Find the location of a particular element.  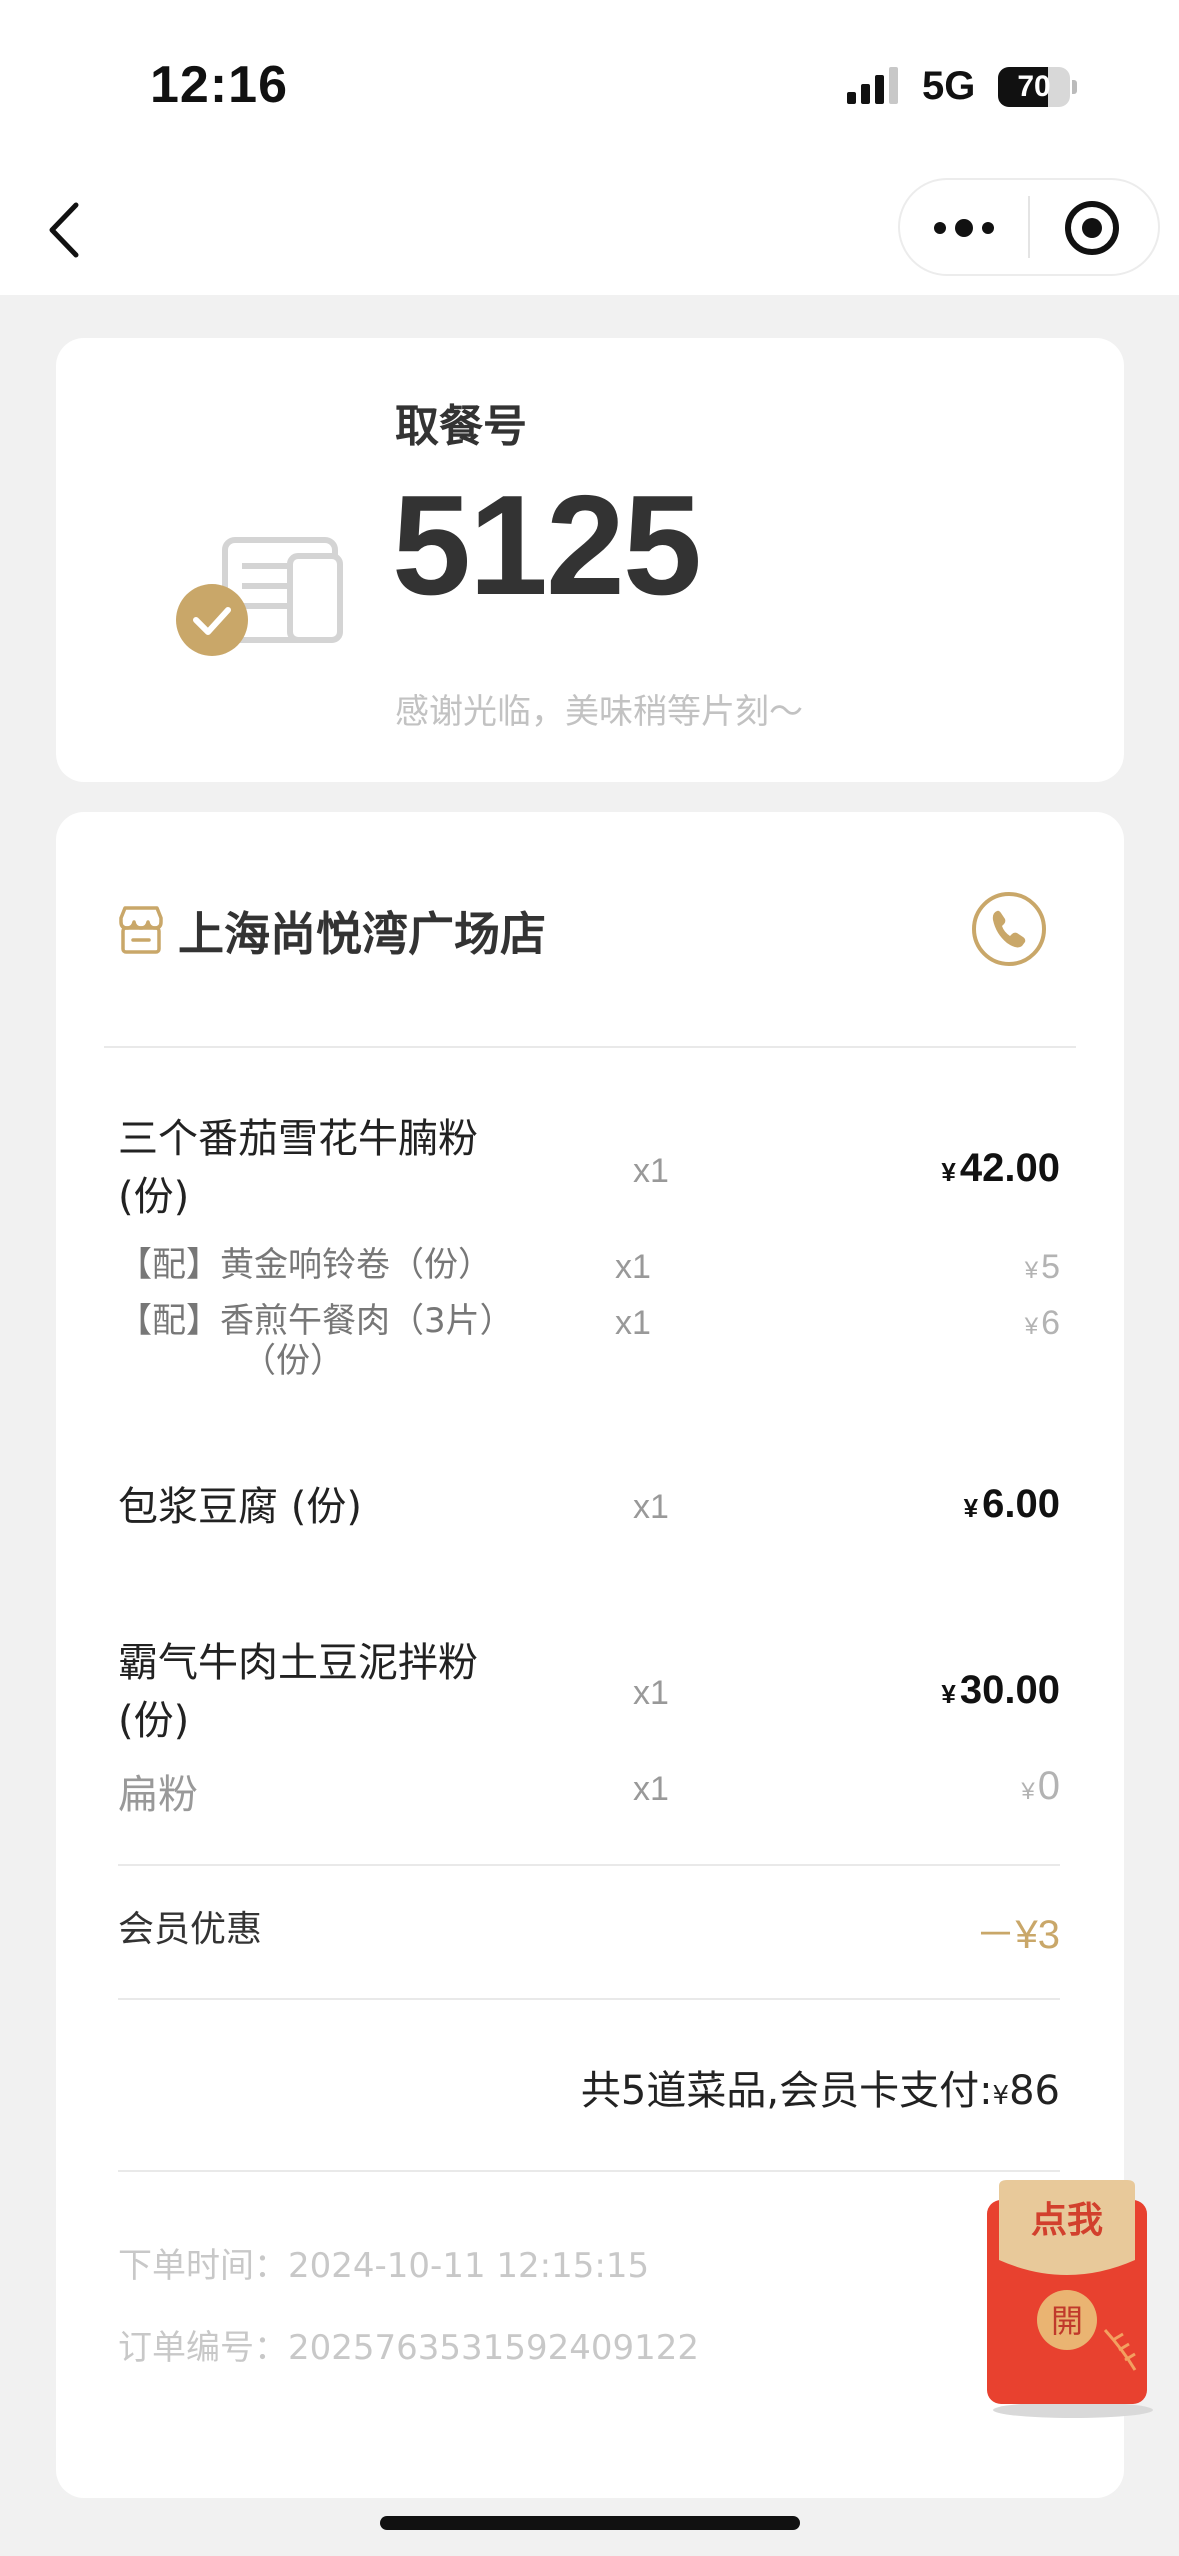

item-name: 霸气牛肉土豆泥拌粉 (份) is located at coordinates (298, 1692).